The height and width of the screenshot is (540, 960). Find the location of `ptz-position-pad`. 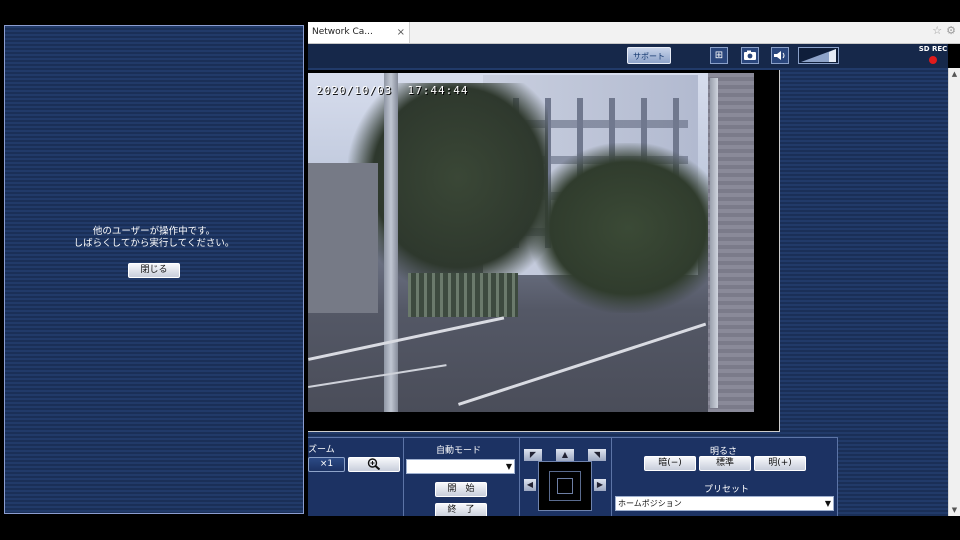

ptz-position-pad is located at coordinates (565, 486).